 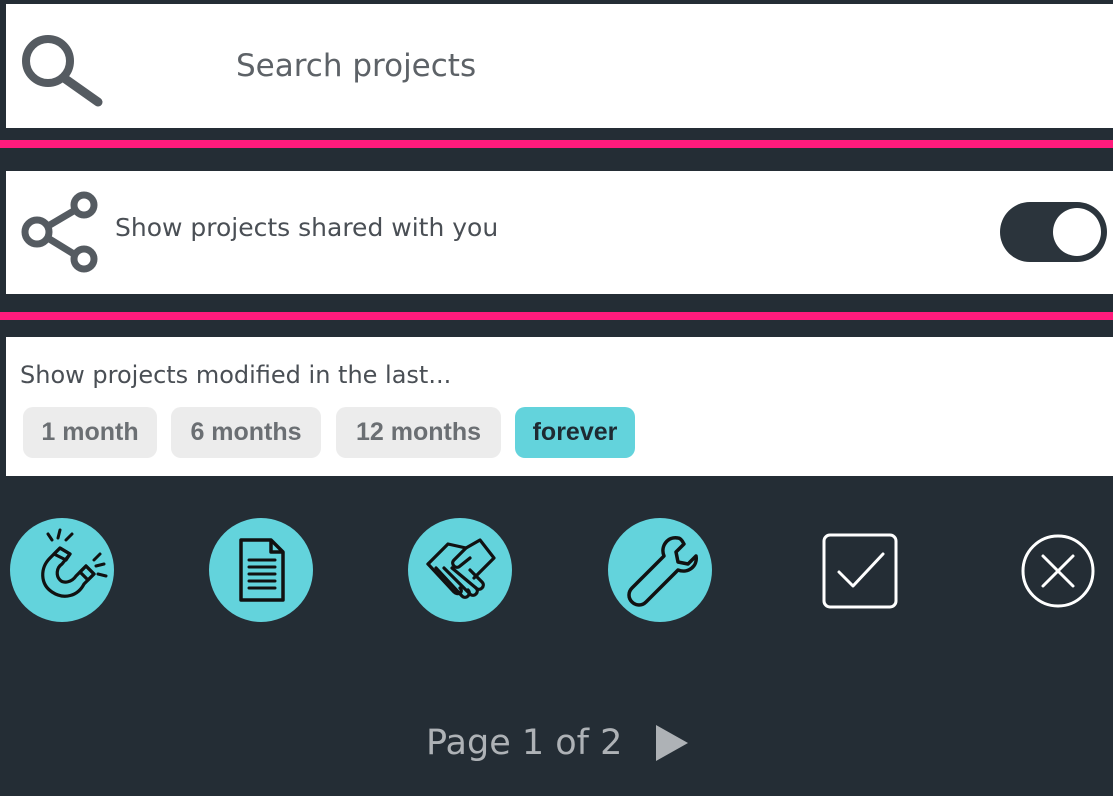 I want to click on cancel-button, so click(x=1058, y=571).